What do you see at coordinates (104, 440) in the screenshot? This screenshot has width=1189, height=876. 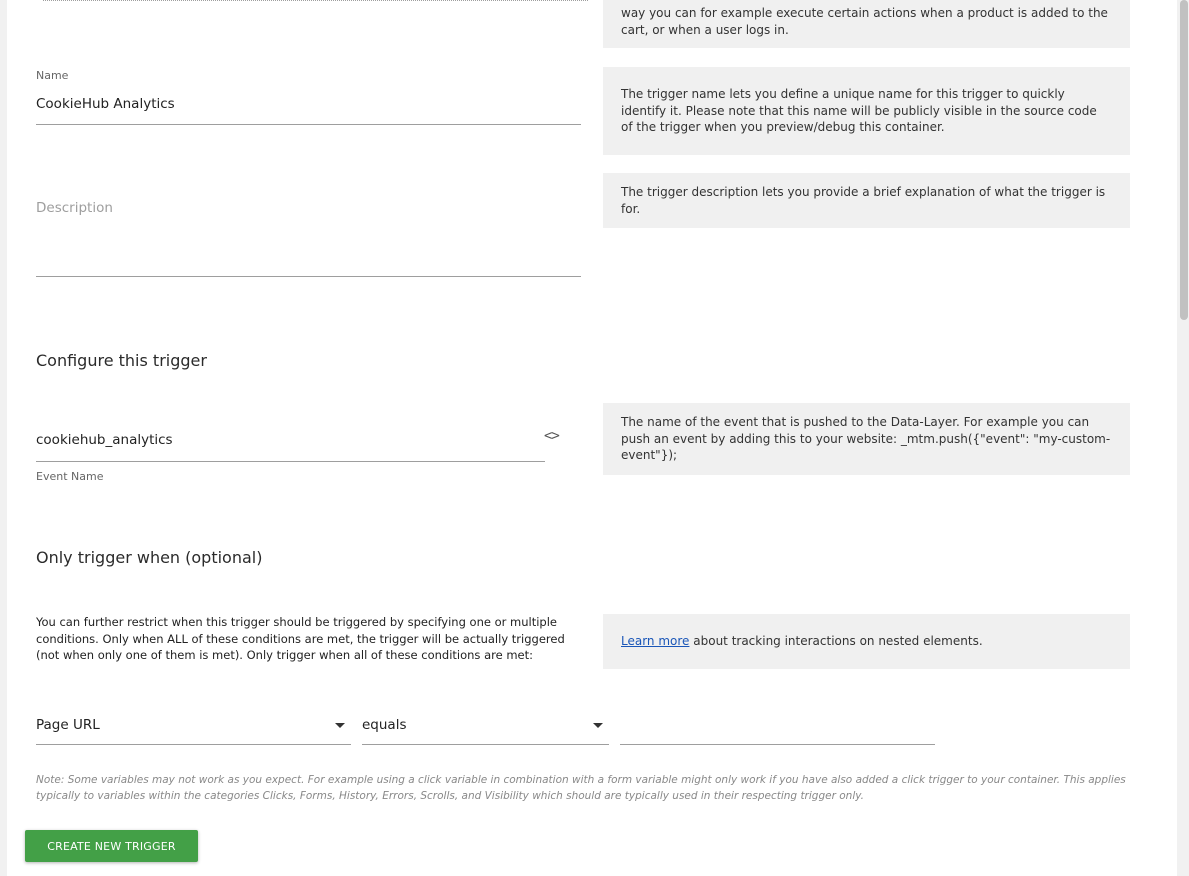 I see `event-name-input: cookiehub_analytics` at bounding box center [104, 440].